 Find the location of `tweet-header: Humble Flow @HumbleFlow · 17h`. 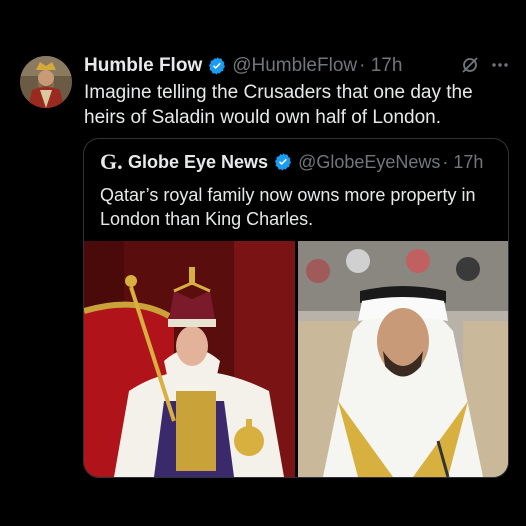

tweet-header: Humble Flow @HumbleFlow · 17h is located at coordinates (299, 66).